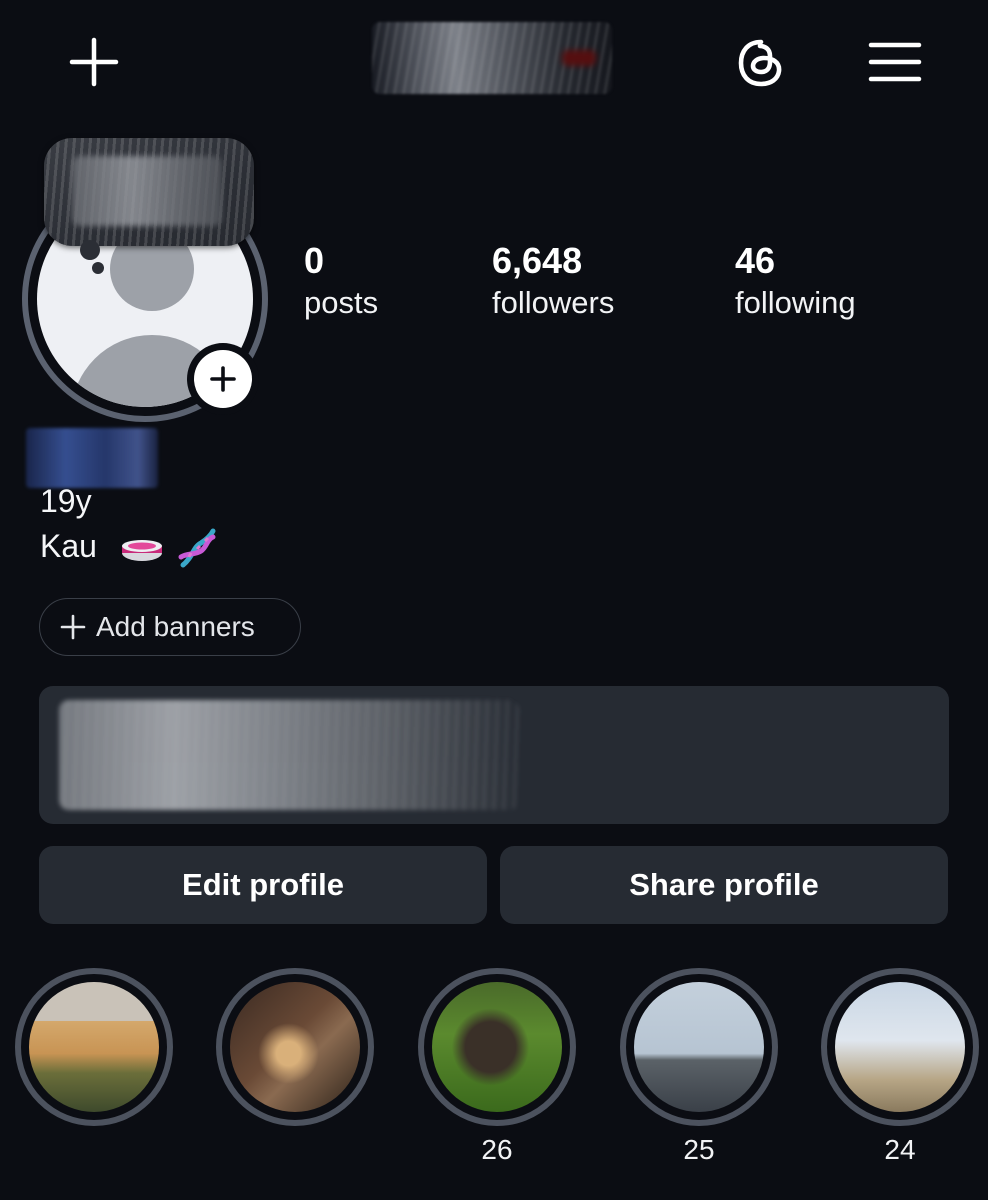 Image resolution: width=988 pixels, height=1200 pixels. Describe the element at coordinates (497, 1047) in the screenshot. I see `highlight-cover-cat` at that location.